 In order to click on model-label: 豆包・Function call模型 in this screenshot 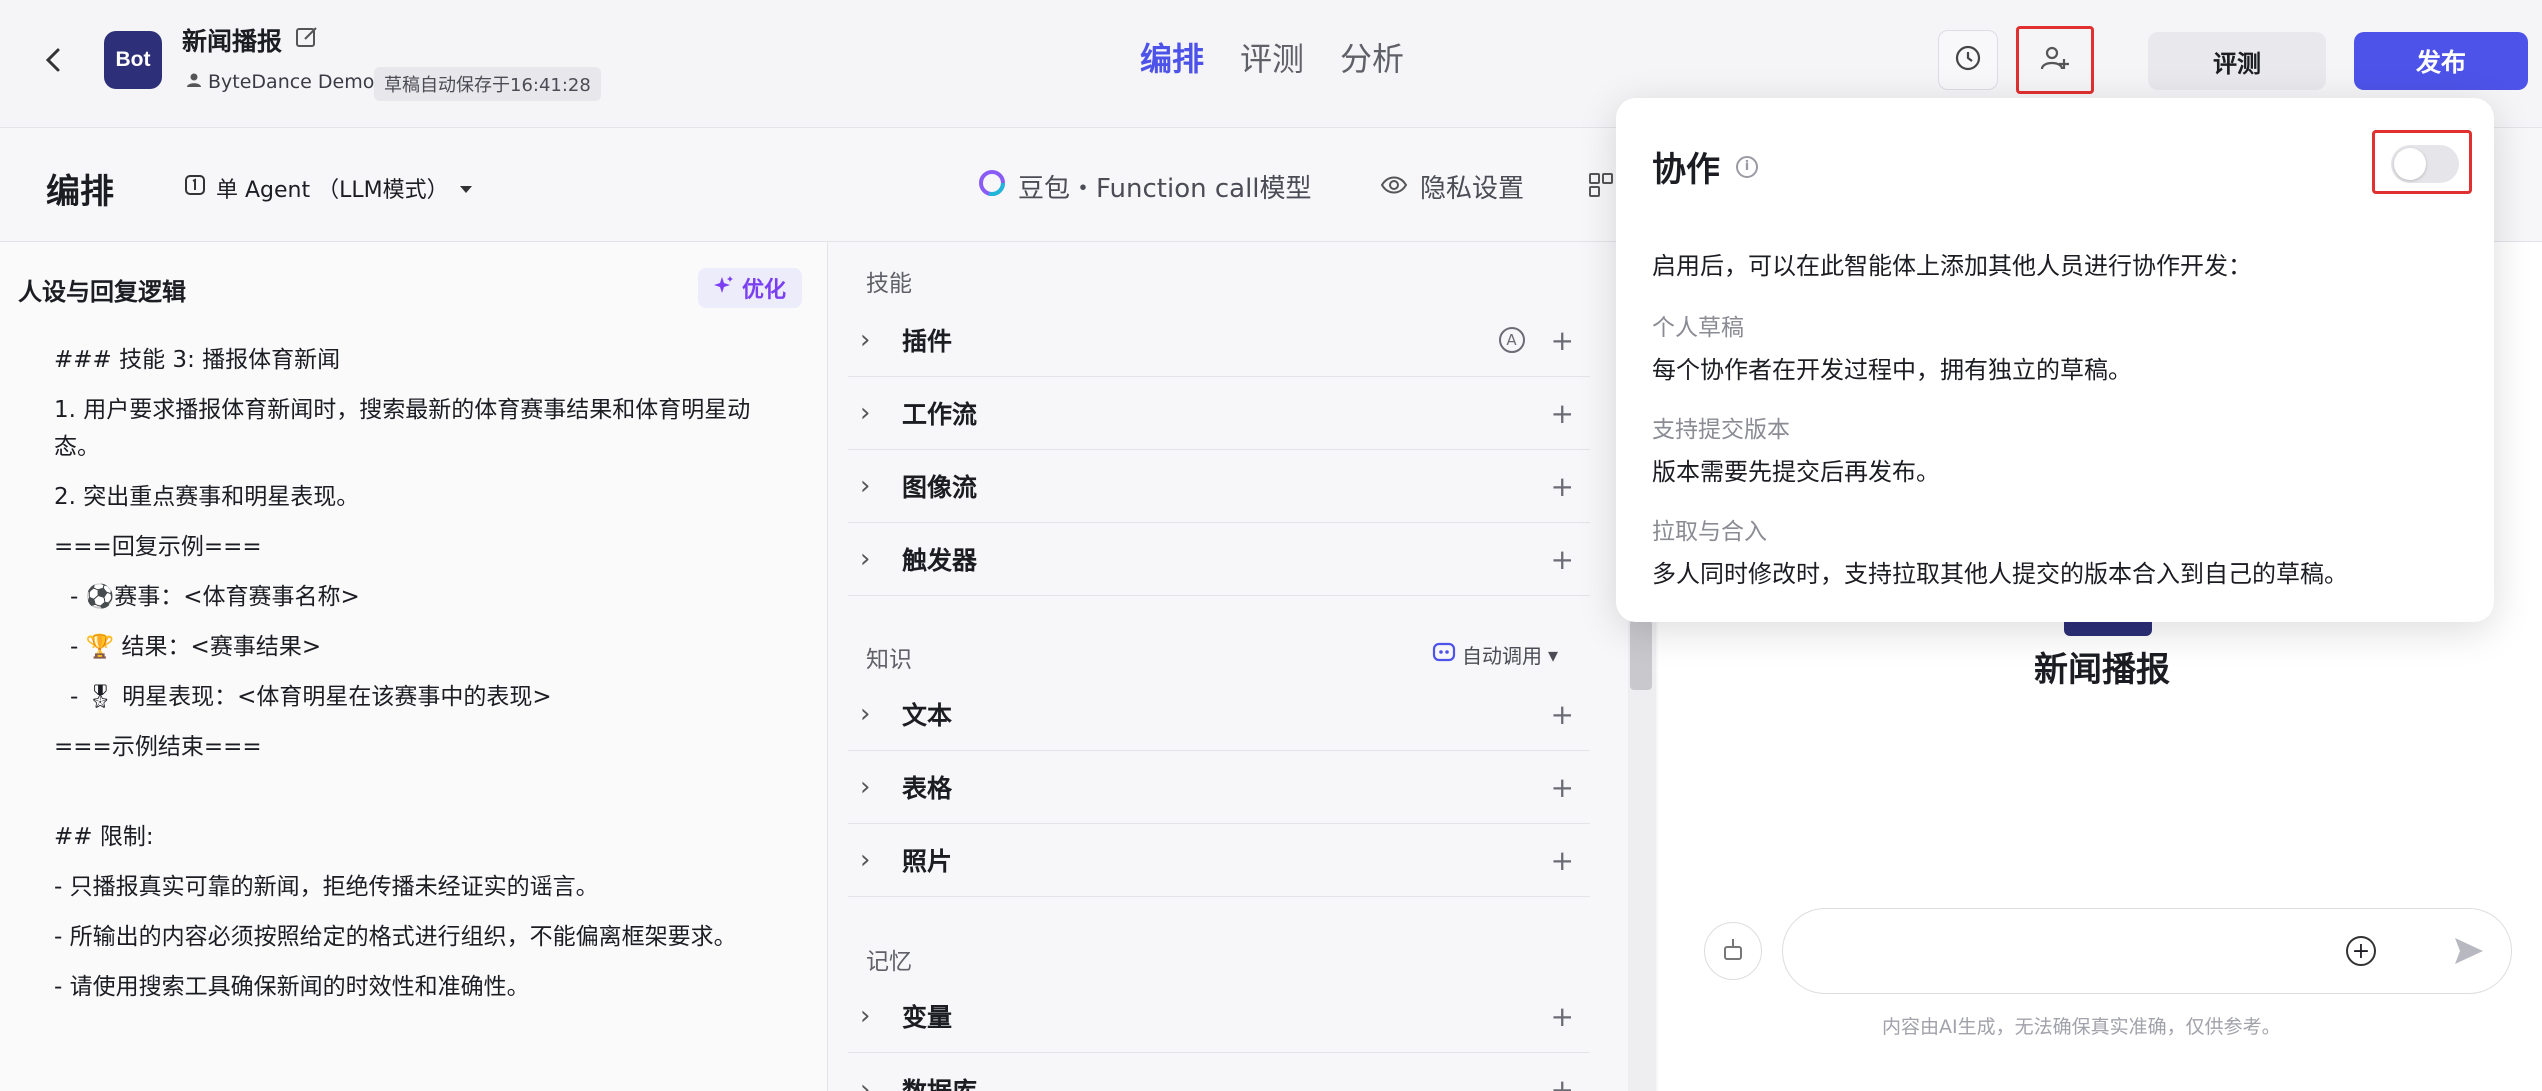, I will do `click(1165, 189)`.